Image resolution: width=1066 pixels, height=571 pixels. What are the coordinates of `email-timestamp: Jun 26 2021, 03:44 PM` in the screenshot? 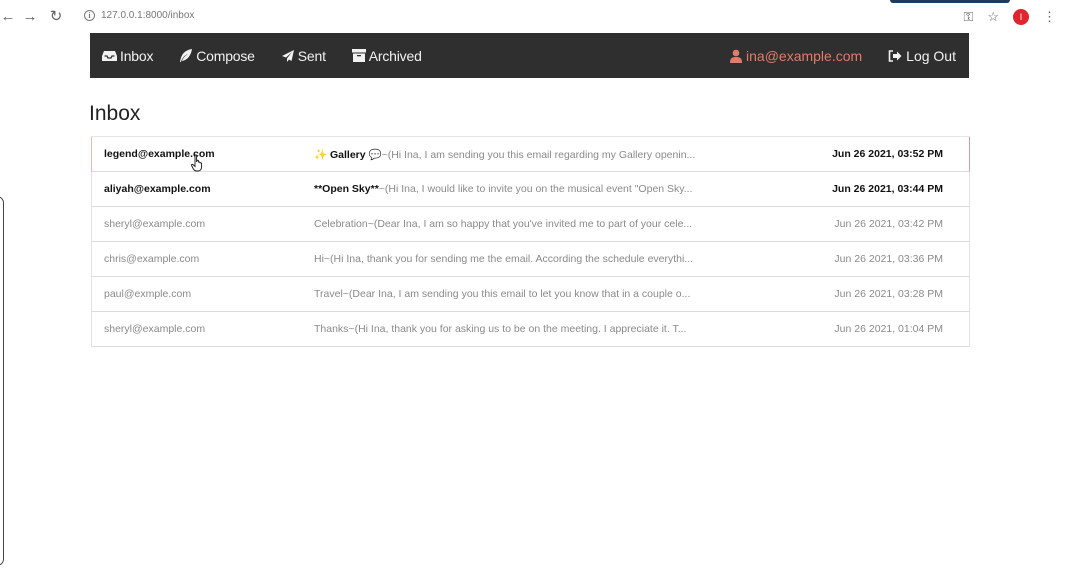 It's located at (887, 189).